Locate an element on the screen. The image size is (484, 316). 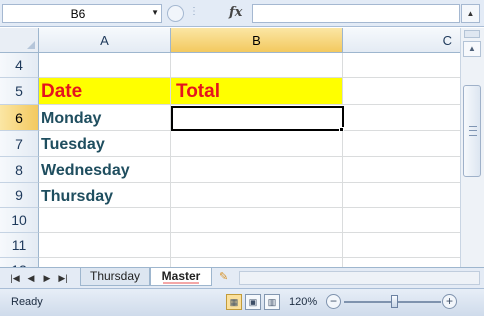
cell-a12 is located at coordinates (105, 262).